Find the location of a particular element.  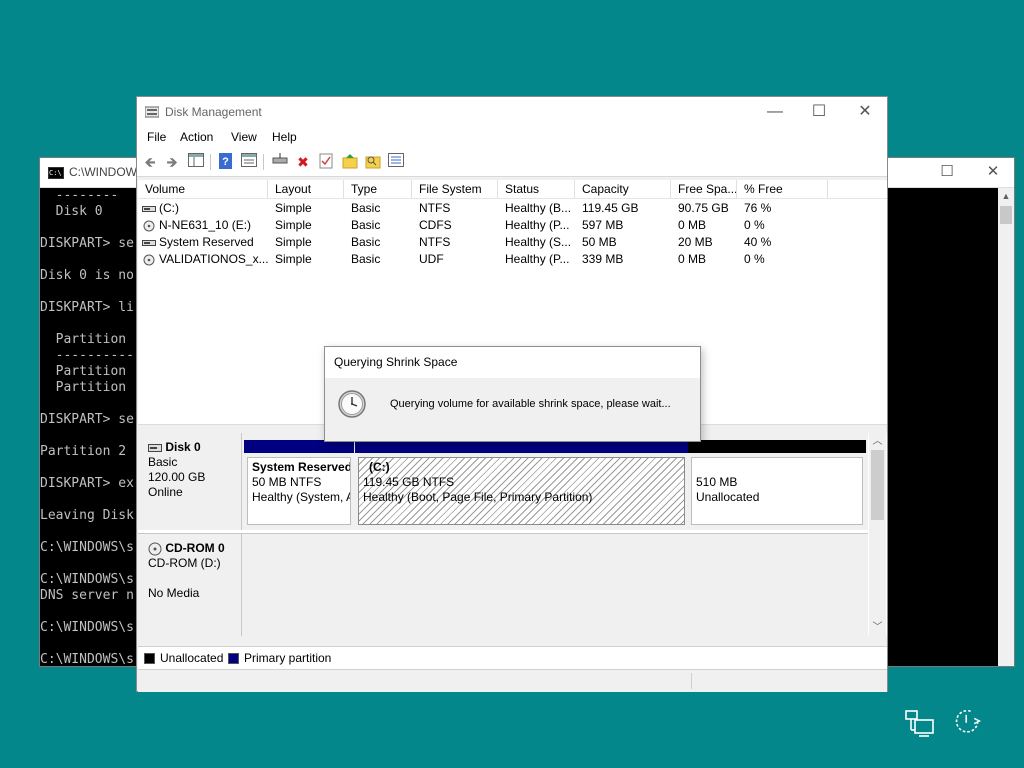

cdrom-0-label: CD-ROM 0 CD-ROM (D:) No Media is located at coordinates (190, 584).